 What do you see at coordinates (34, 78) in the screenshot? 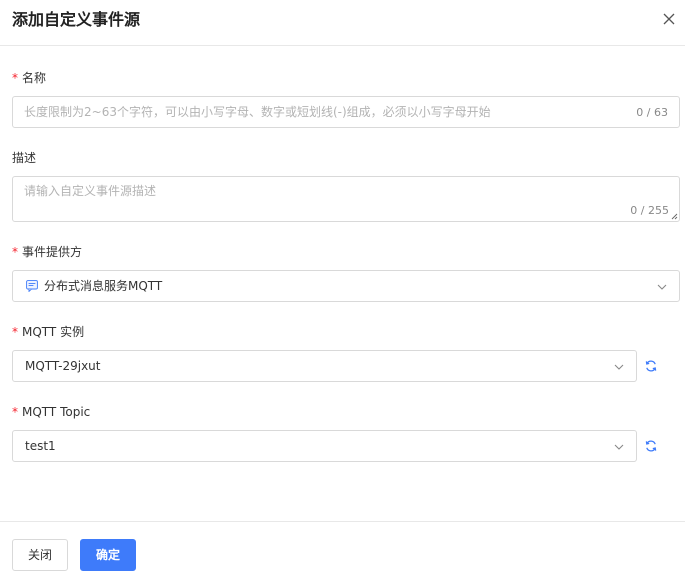
I see `name-label: 名称` at bounding box center [34, 78].